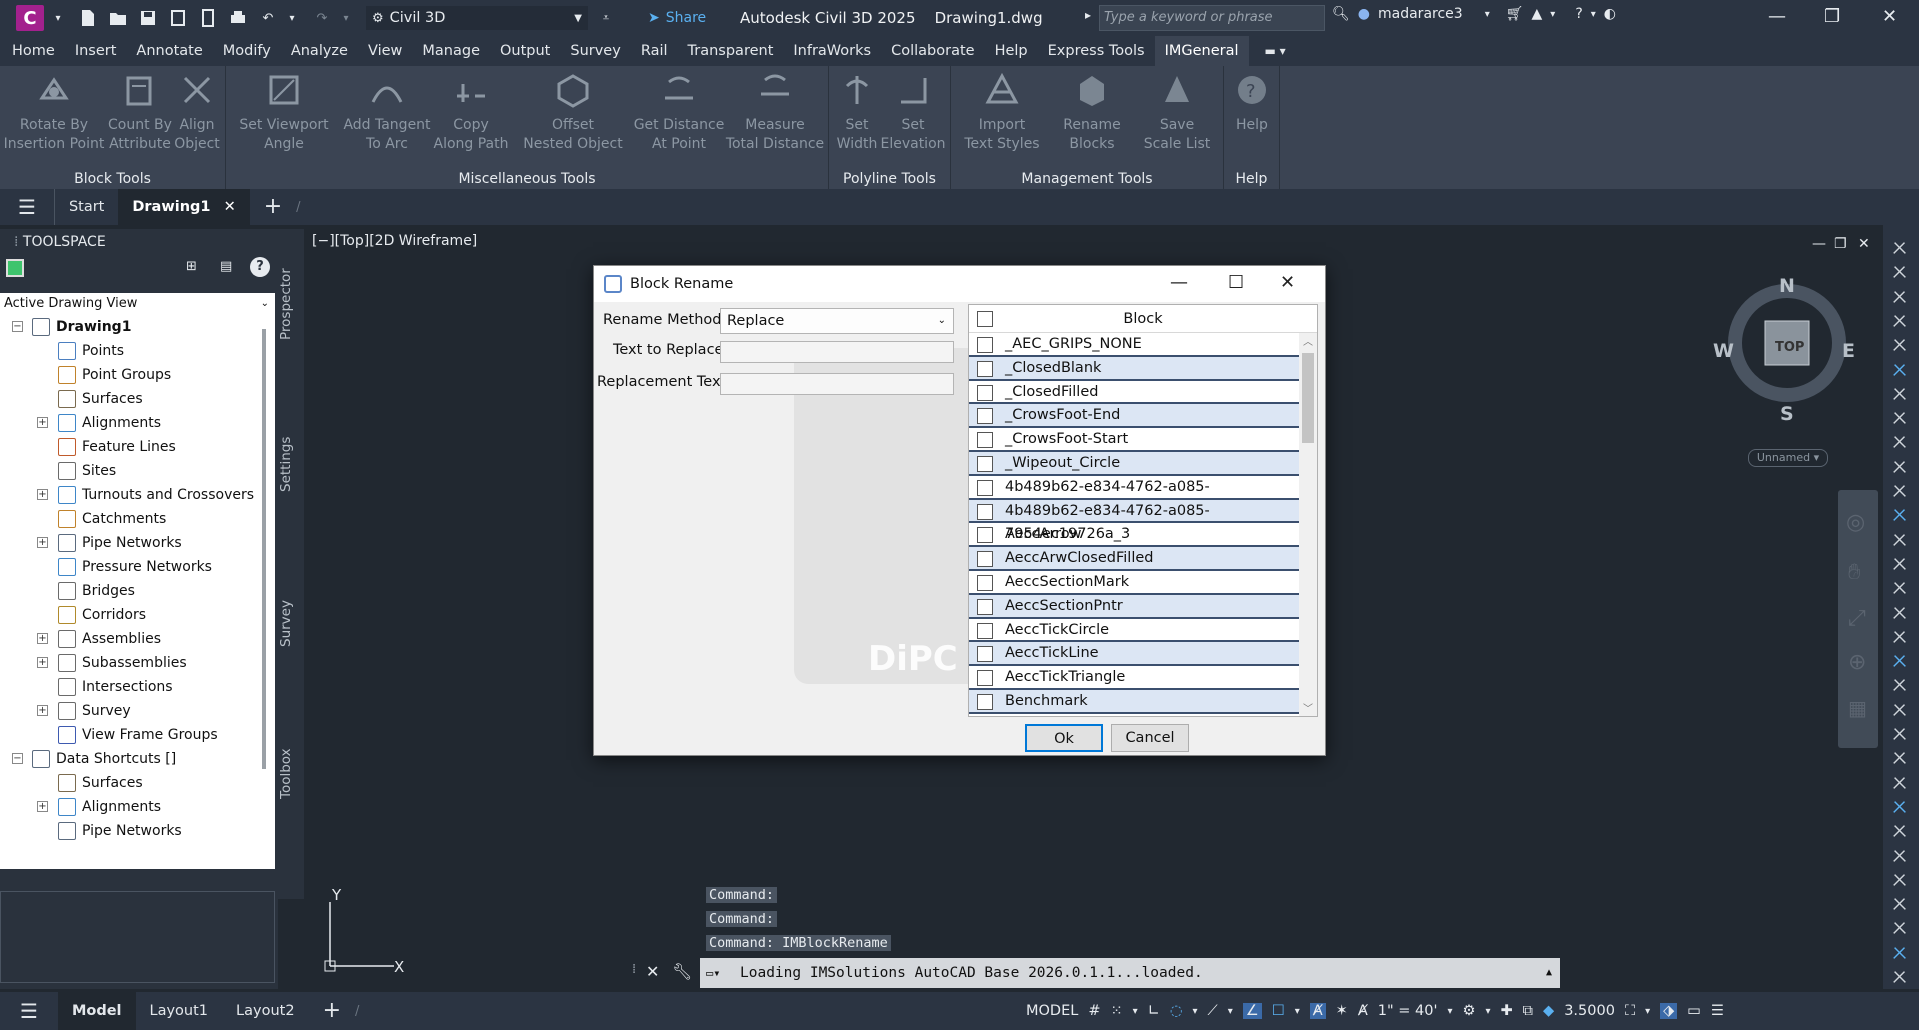 This screenshot has height=1030, width=1919. I want to click on ucs-menu: Unnamed ▾, so click(1788, 458).